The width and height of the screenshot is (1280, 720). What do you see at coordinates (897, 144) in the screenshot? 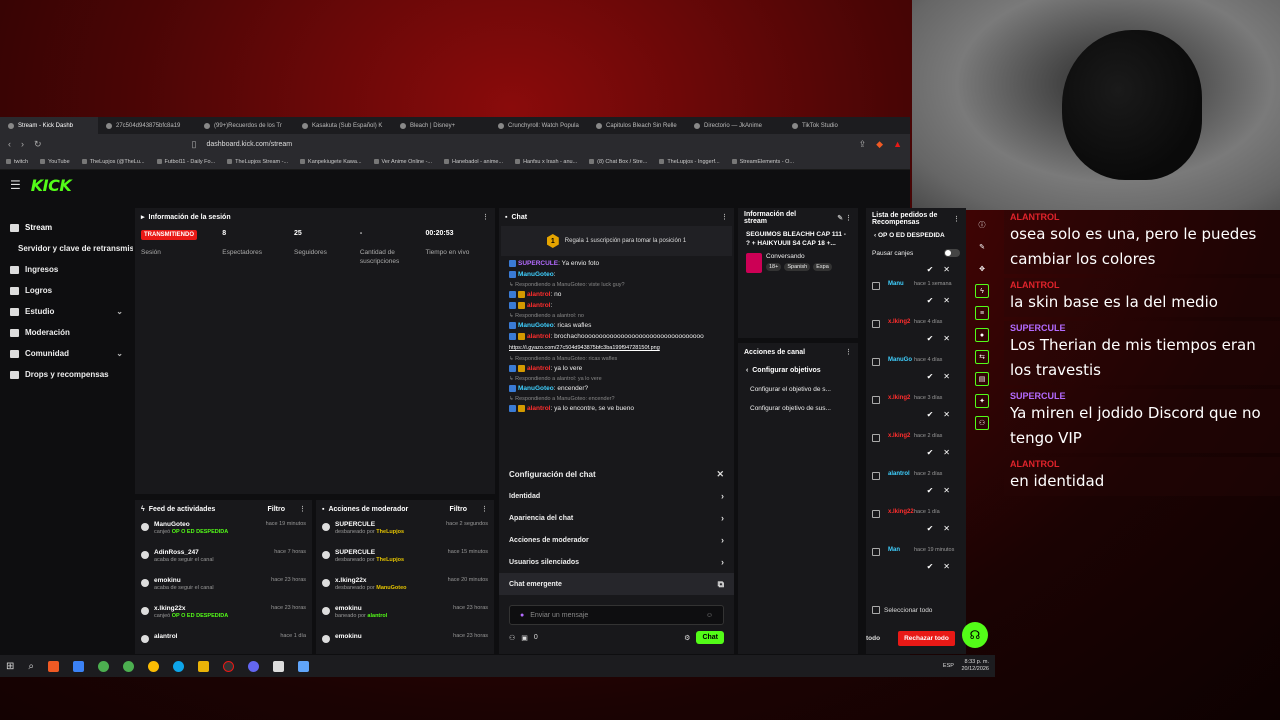
I see `rewards-icon: ▲` at bounding box center [897, 144].